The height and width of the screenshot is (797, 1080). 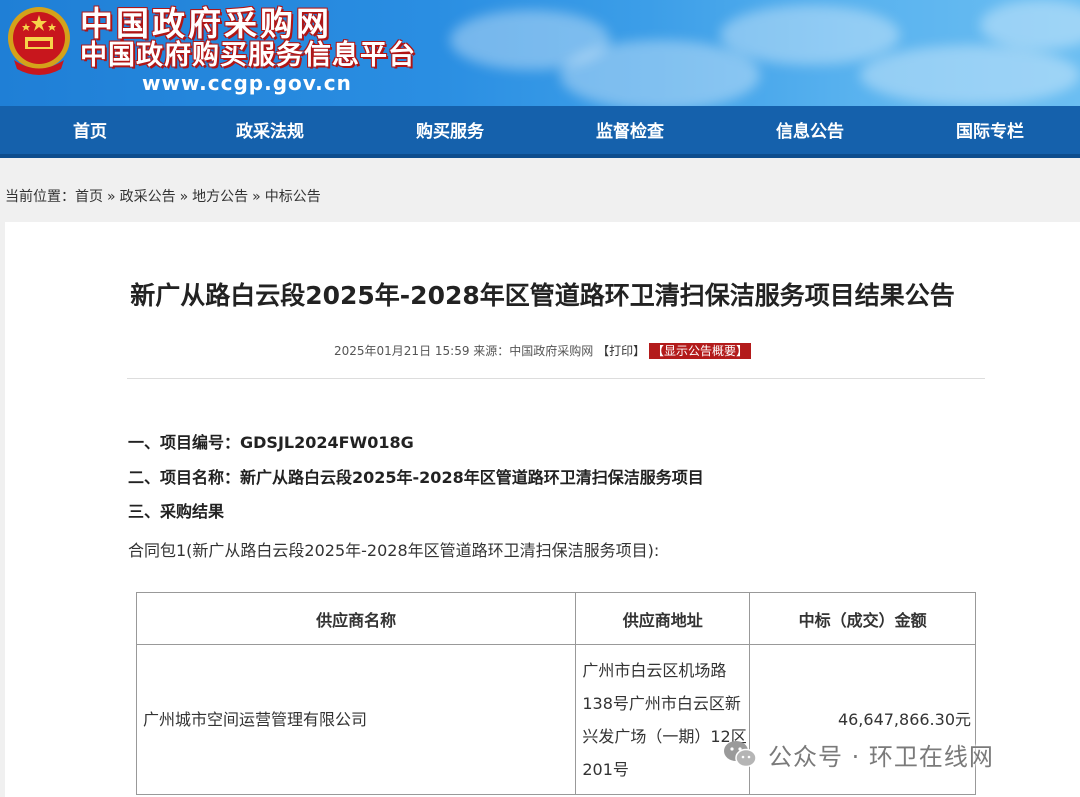 I want to click on watermark-text: 公众号 · 环卫在线网, so click(x=881, y=756).